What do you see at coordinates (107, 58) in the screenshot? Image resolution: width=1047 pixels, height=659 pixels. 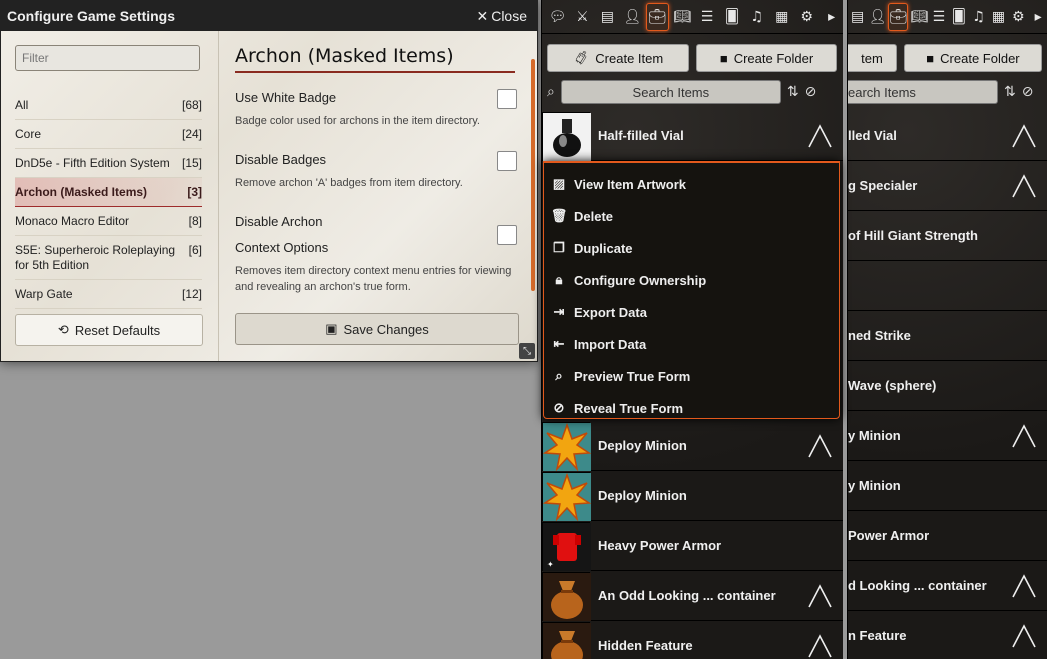 I see `filter-input` at bounding box center [107, 58].